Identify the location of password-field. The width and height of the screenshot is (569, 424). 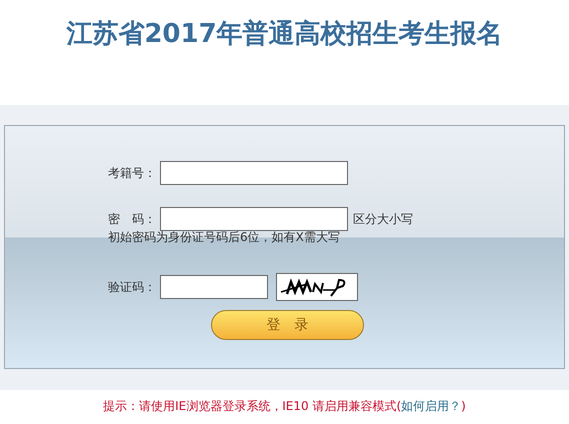
(254, 219).